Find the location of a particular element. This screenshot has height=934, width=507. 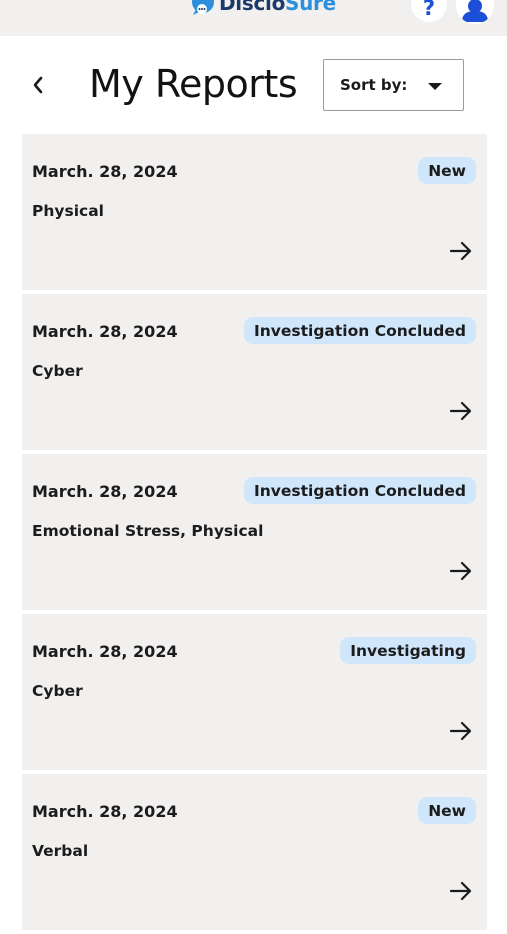

report-type: Physical is located at coordinates (68, 211).